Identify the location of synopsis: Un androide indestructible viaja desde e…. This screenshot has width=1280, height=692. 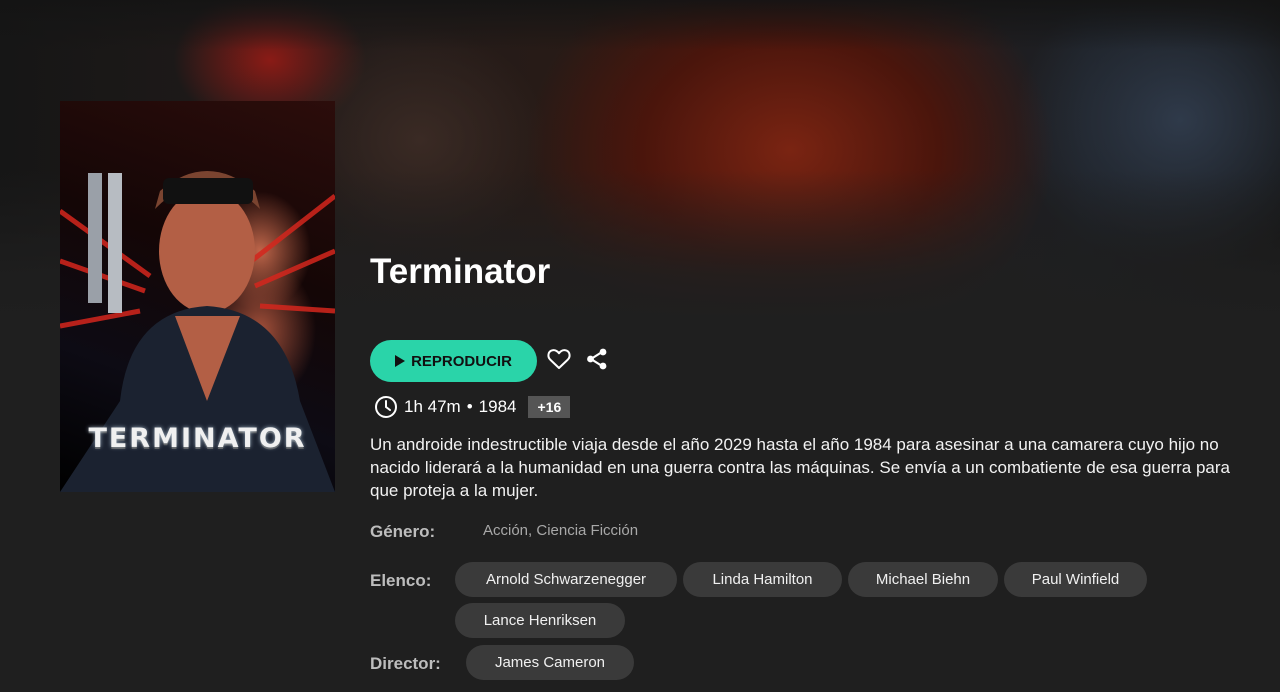
(800, 467).